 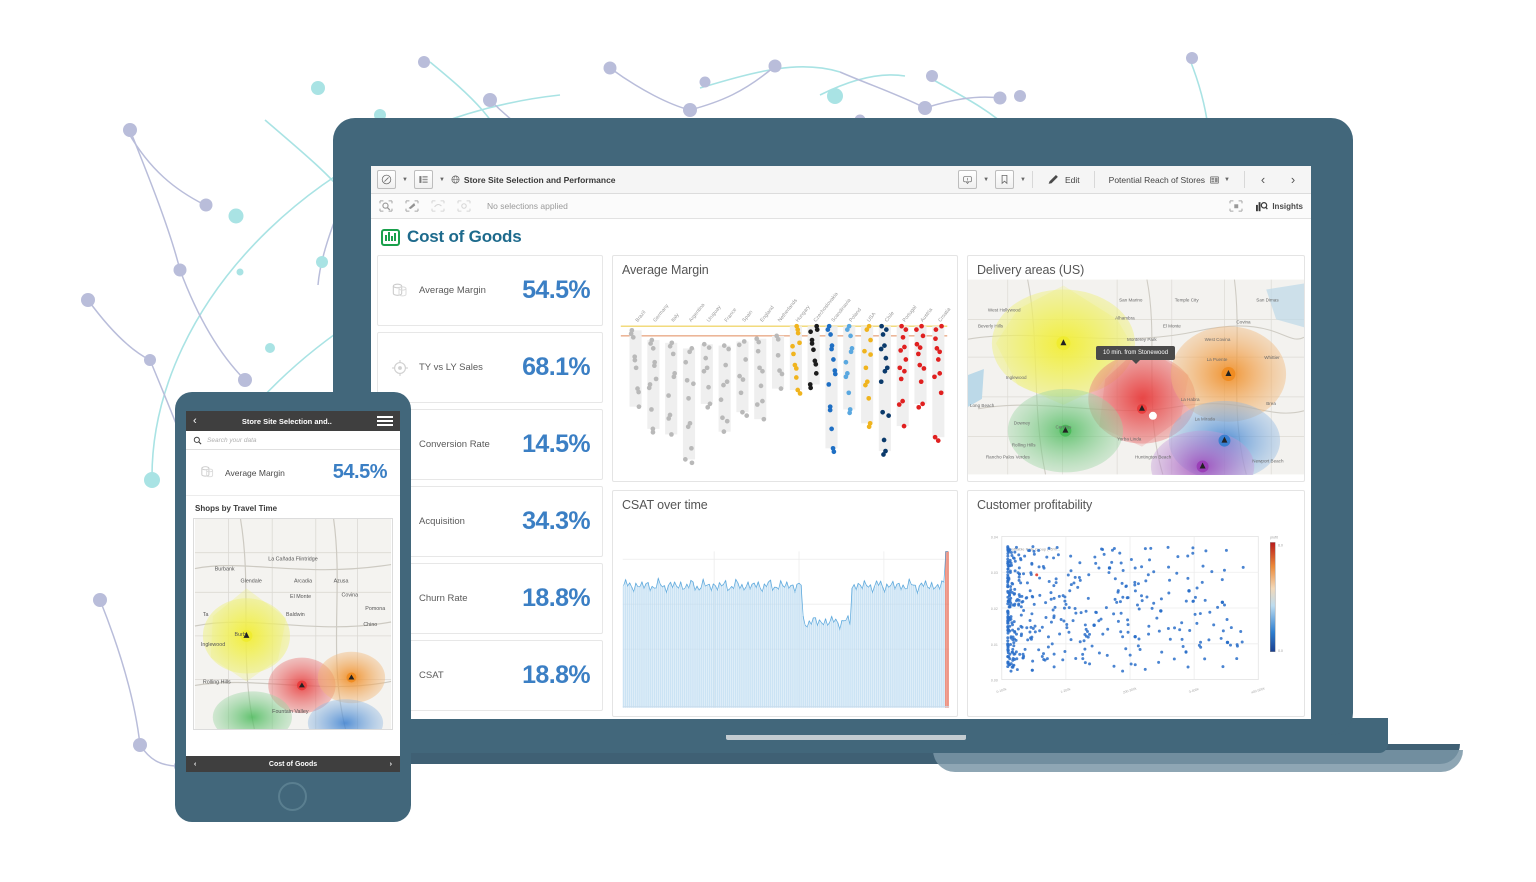 I want to click on hamburger-menu-icon, so click(x=385, y=421).